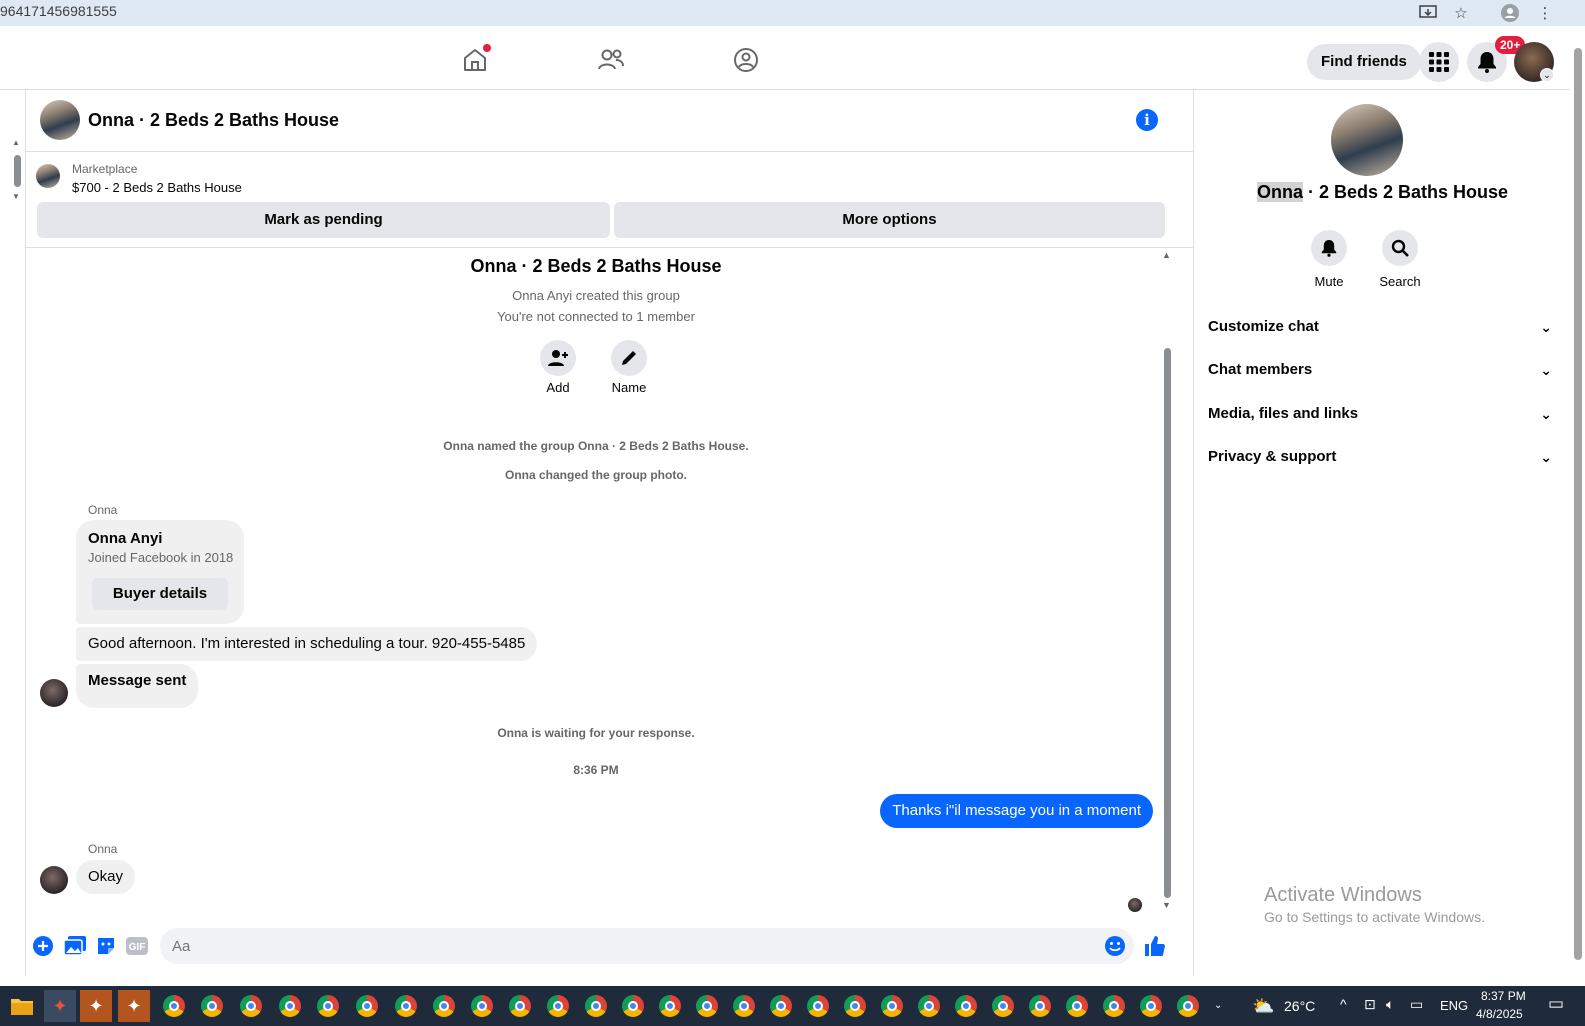 The image size is (1585, 1026). Describe the element at coordinates (1461, 13) in the screenshot. I see `bookmark-star-icon: ☆` at that location.